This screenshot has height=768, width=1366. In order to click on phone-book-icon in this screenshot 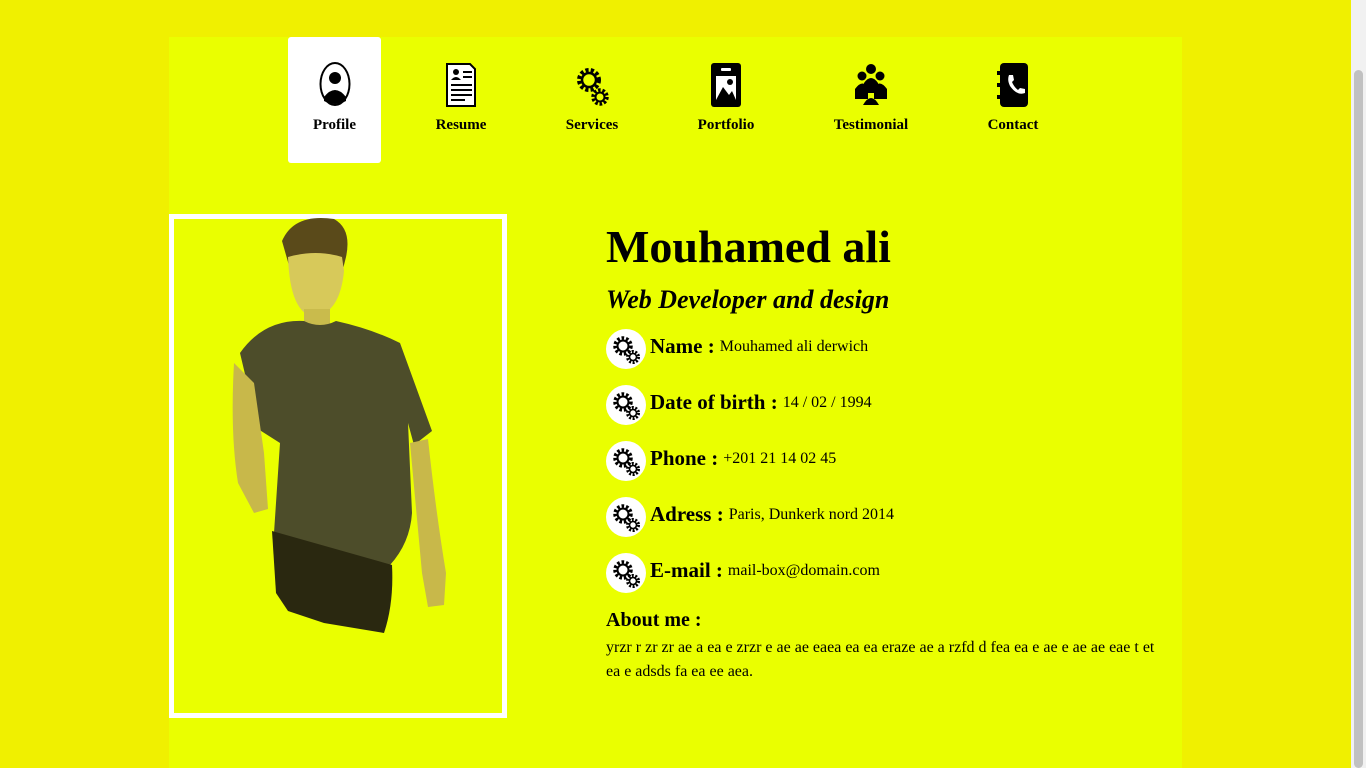, I will do `click(1012, 85)`.